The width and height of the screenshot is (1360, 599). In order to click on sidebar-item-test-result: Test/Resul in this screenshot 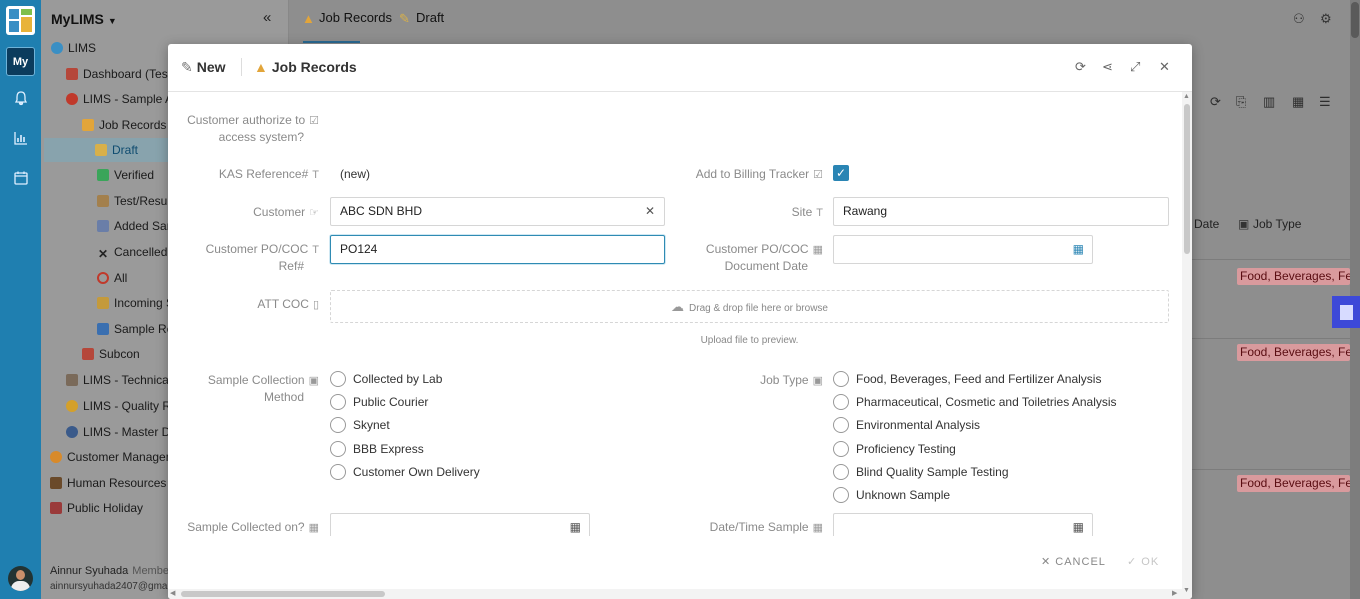, I will do `click(133, 201)`.